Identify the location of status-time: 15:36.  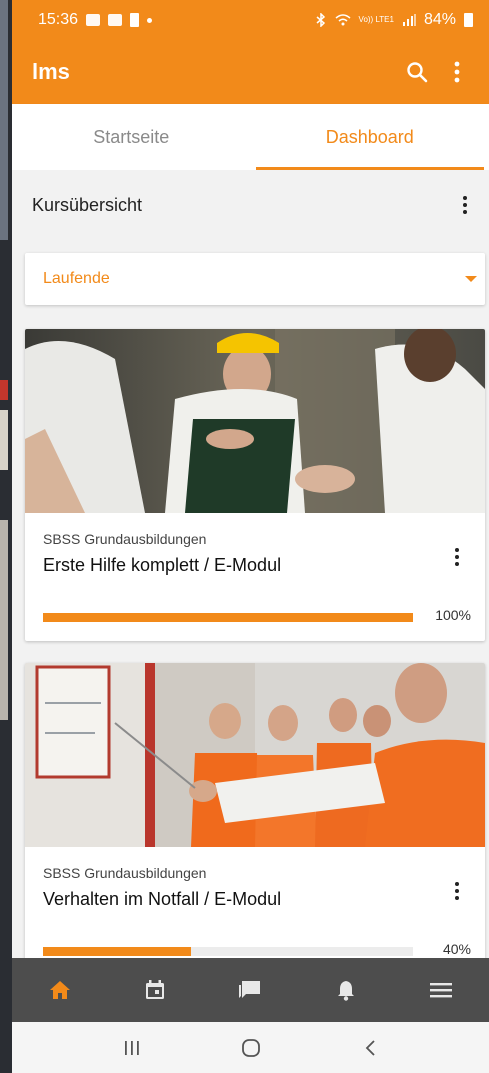
(58, 19).